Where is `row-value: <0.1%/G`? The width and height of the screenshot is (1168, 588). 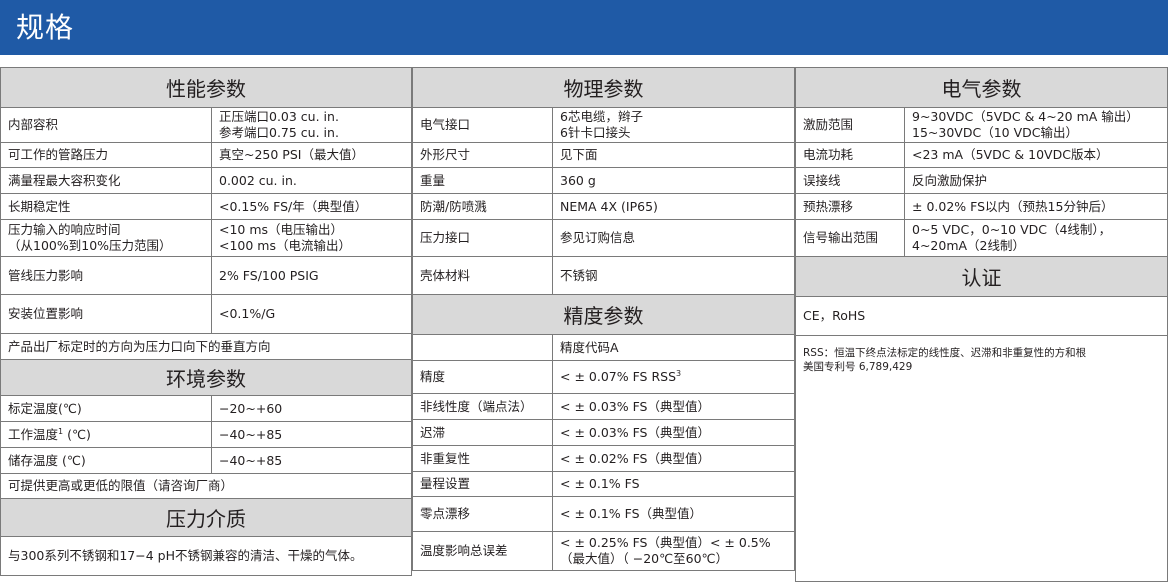 row-value: <0.1%/G is located at coordinates (311, 314).